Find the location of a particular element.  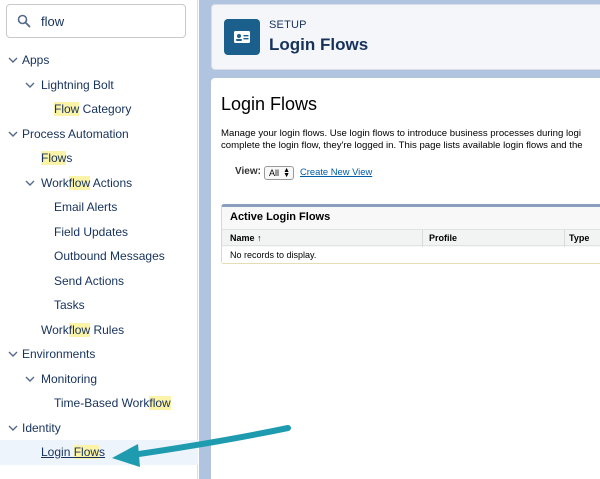

tree-item-workflow-rules: Workflow Rules is located at coordinates (99, 330).